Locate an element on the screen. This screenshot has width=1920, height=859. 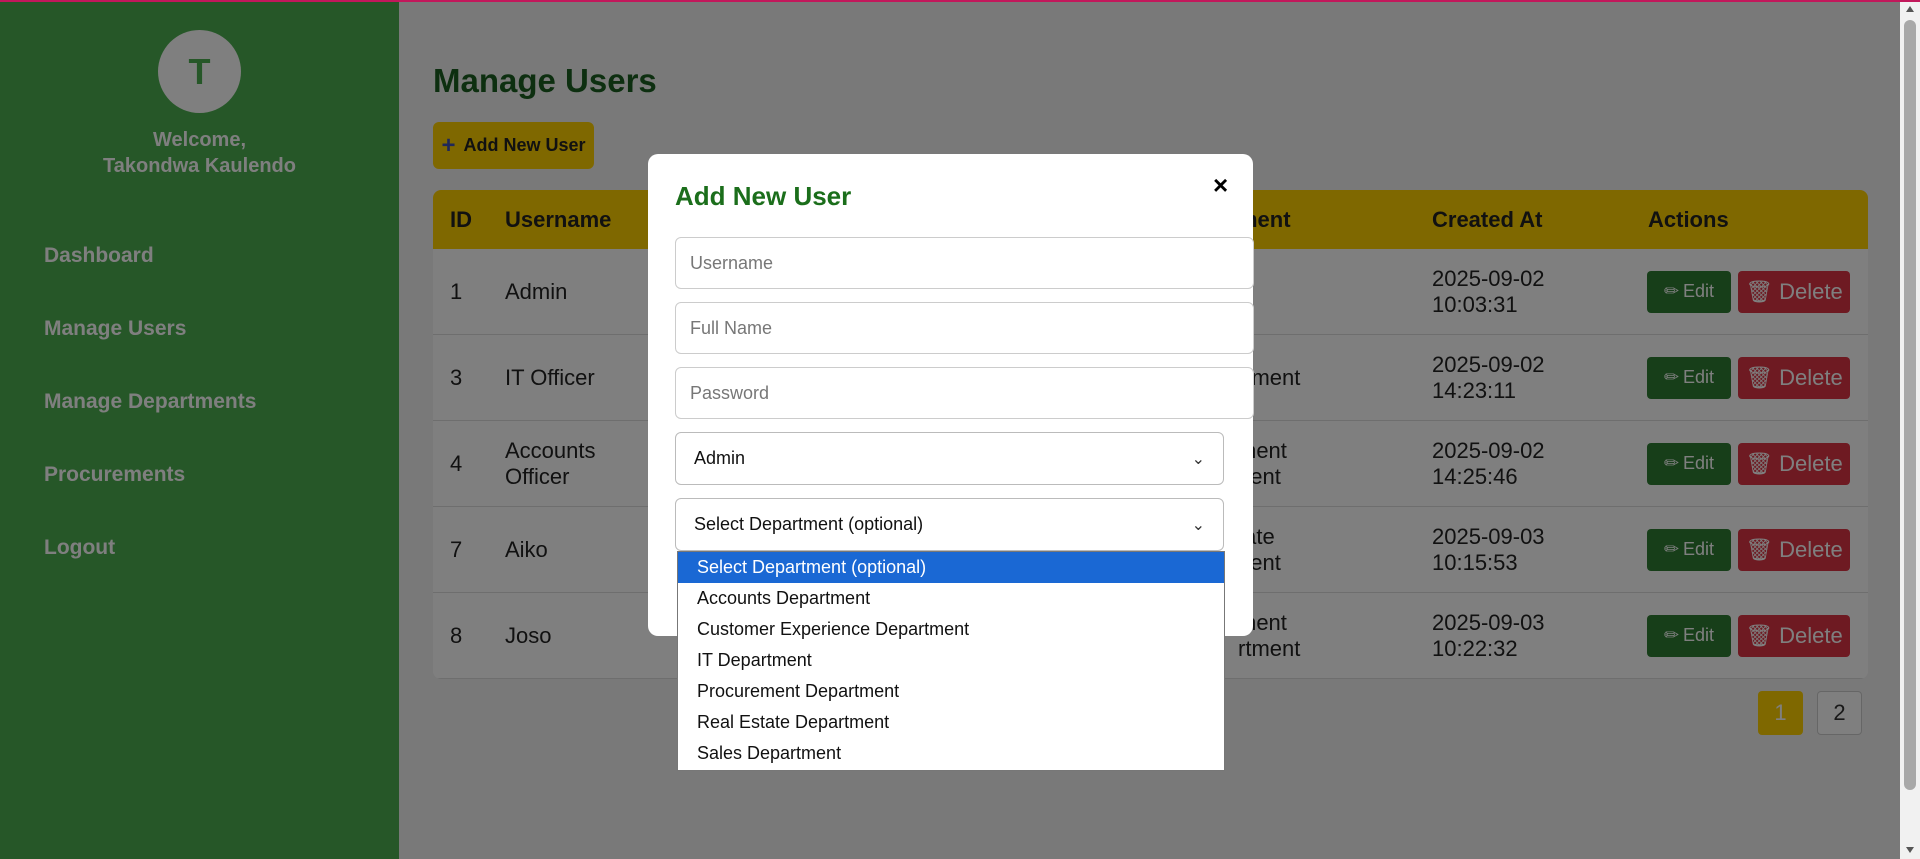
department-select-value: Select Department (optional) is located at coordinates (809, 524).